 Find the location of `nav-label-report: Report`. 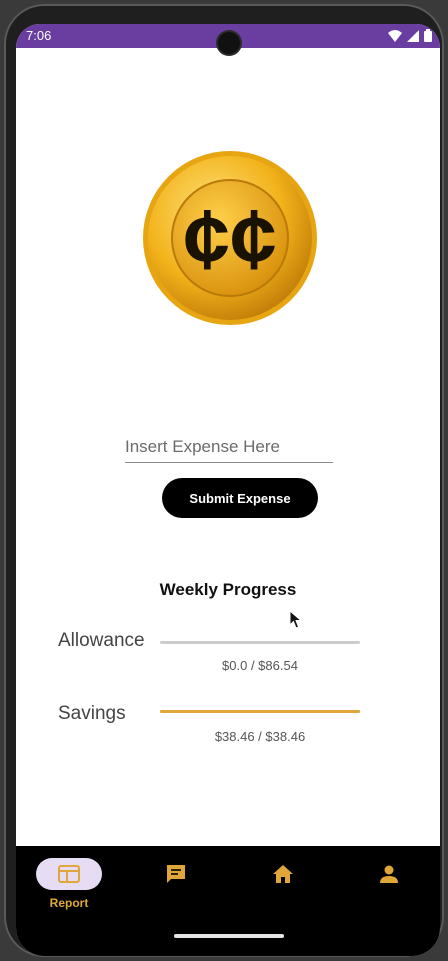

nav-label-report: Report is located at coordinates (69, 903).